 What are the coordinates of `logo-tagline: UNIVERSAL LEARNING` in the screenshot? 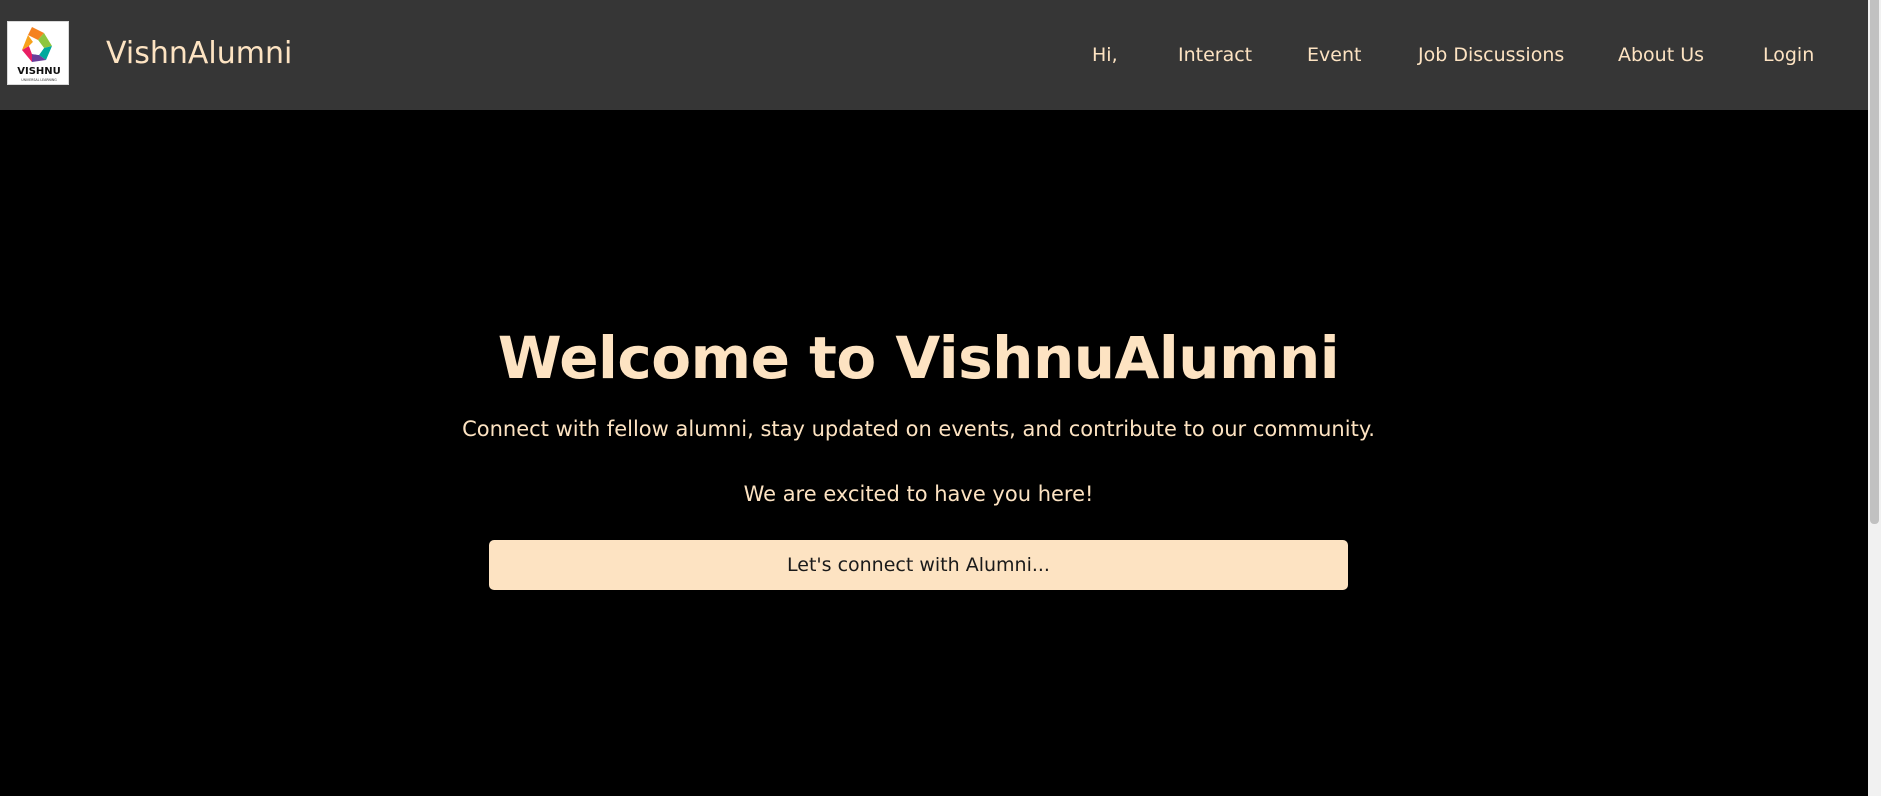 It's located at (39, 80).